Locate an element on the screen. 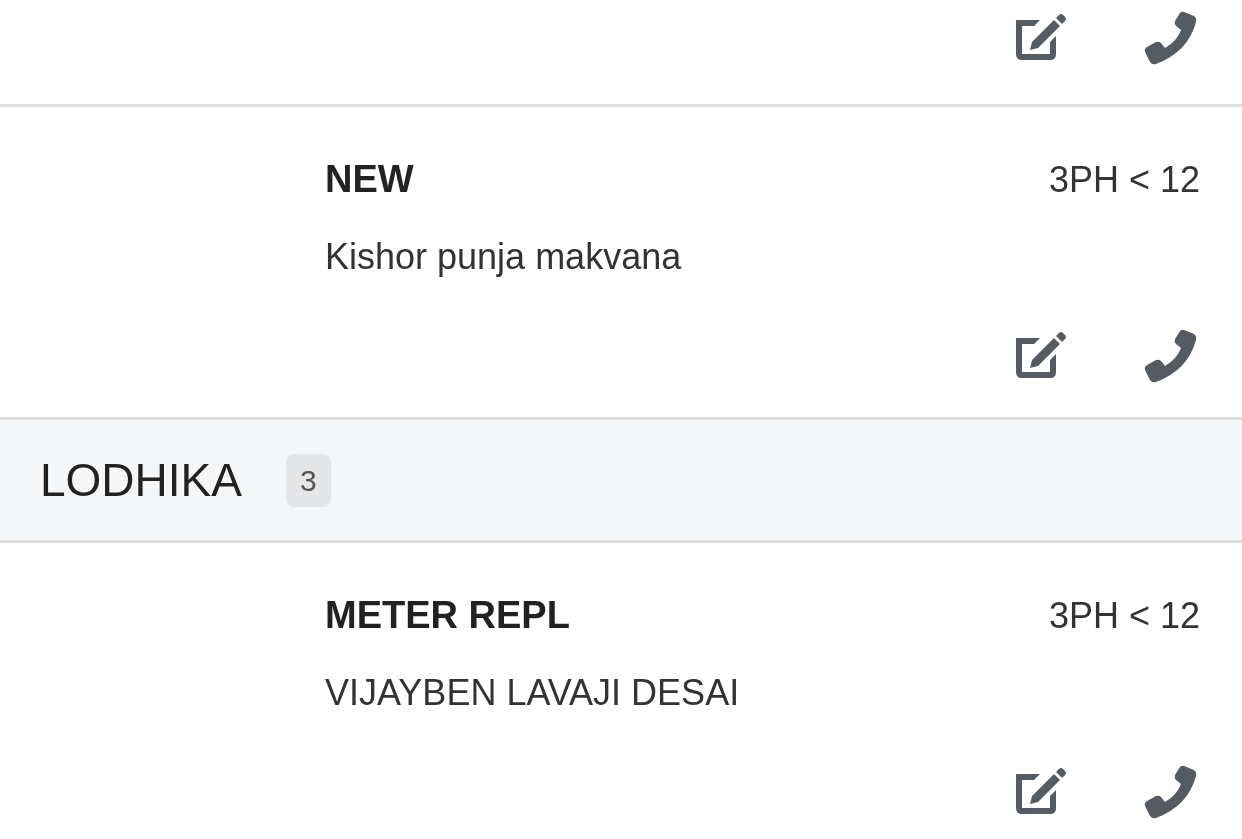  item-title: NEW is located at coordinates (369, 179).